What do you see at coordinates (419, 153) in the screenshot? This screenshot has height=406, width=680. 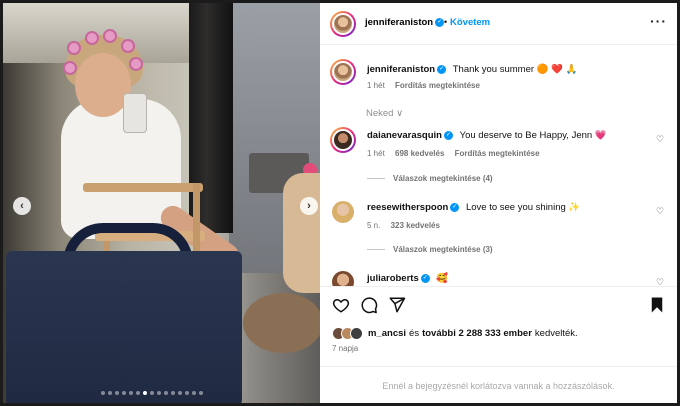 I see `comment-likes-count: 698 kedvelés` at bounding box center [419, 153].